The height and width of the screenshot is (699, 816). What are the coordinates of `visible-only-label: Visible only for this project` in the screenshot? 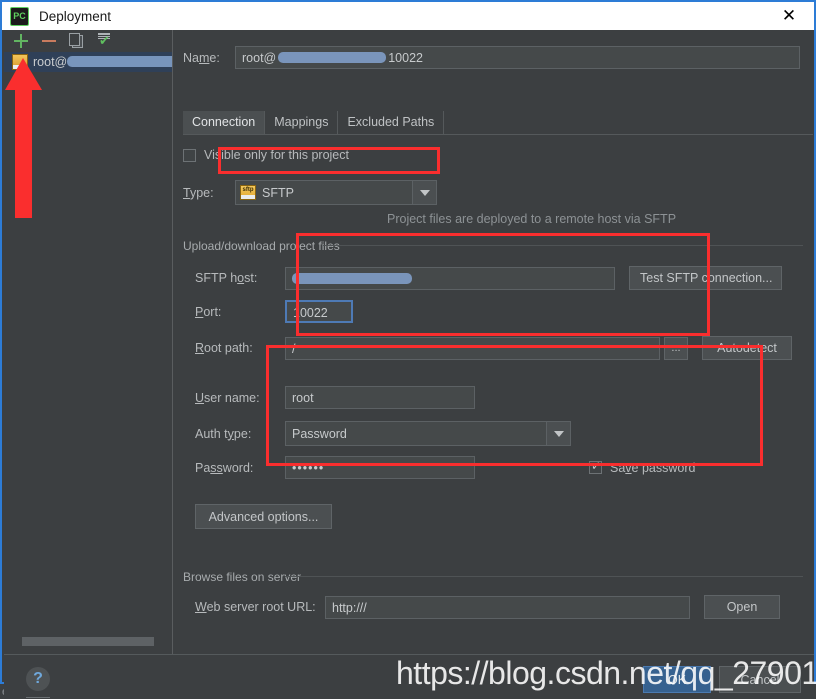 It's located at (276, 155).